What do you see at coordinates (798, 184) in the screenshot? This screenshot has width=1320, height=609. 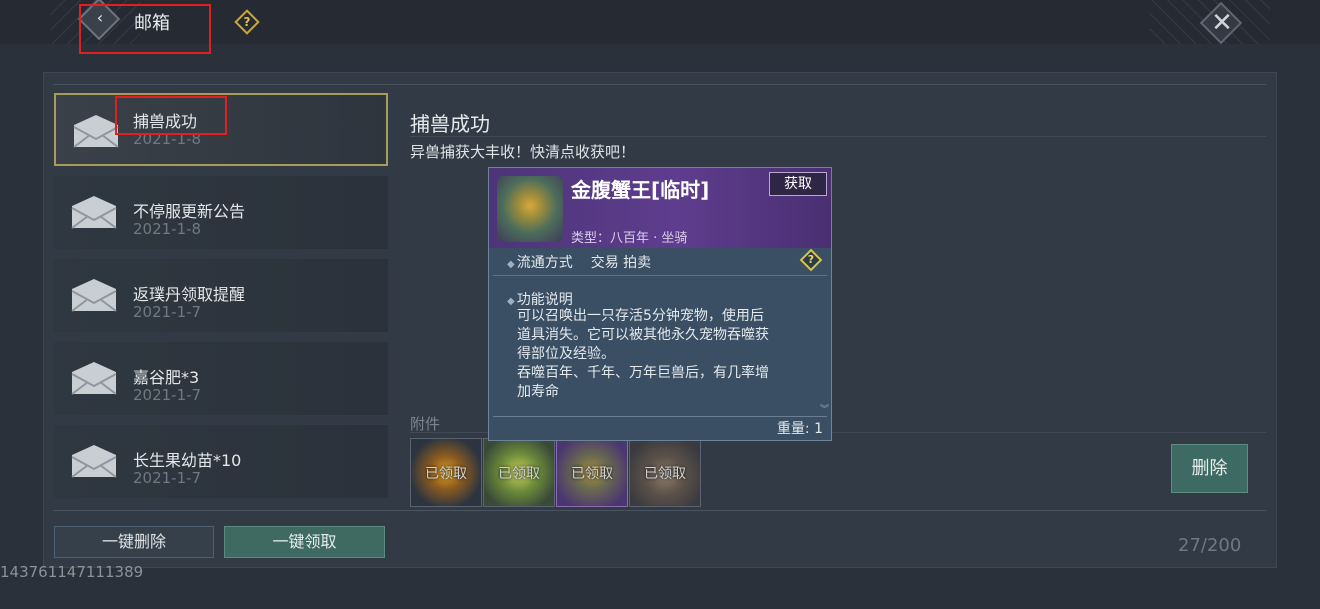 I see `get-button: 获取` at bounding box center [798, 184].